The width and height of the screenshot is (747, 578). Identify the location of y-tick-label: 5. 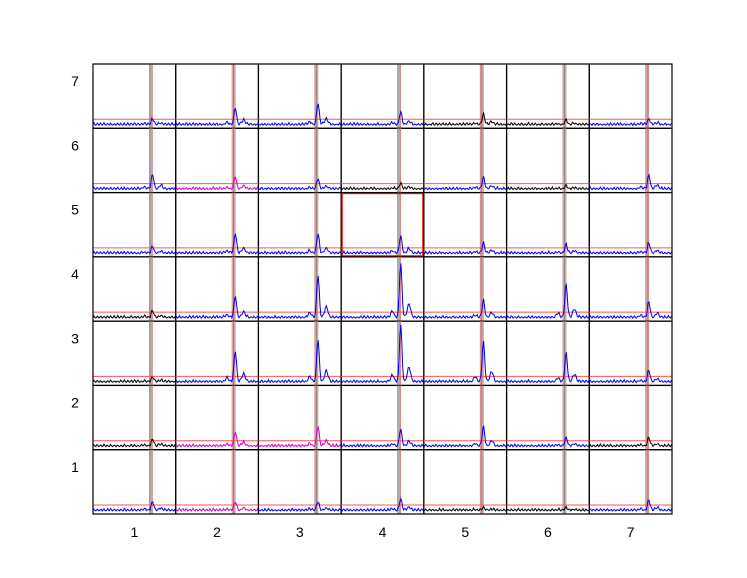
(75, 210).